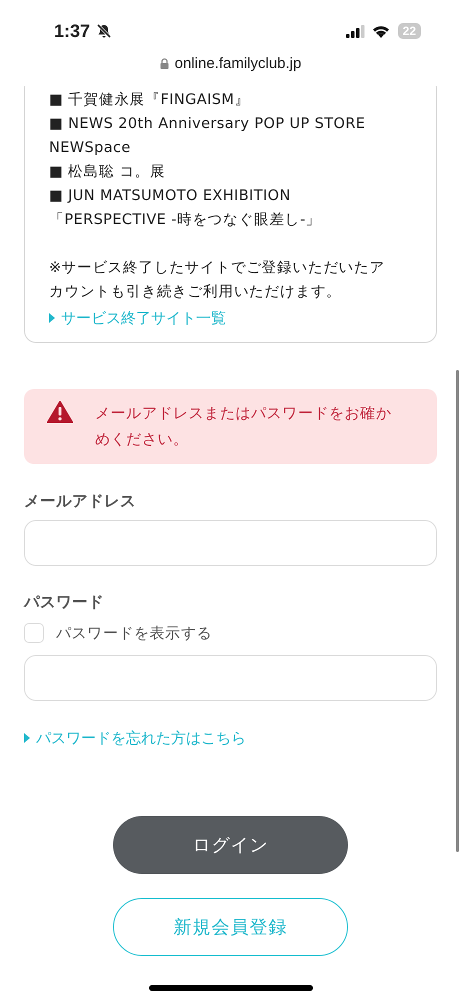  What do you see at coordinates (164, 63) in the screenshot?
I see `lock-icon` at bounding box center [164, 63].